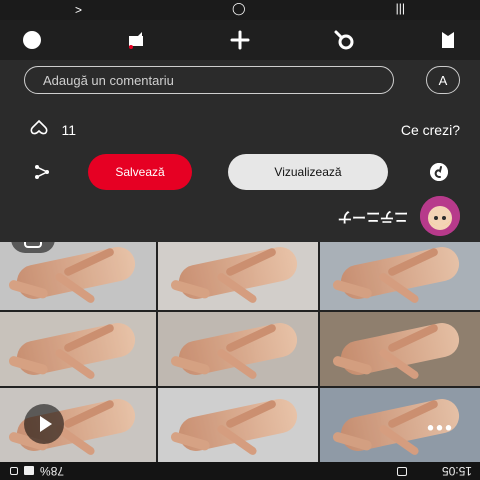 This screenshot has width=480, height=480. I want to click on next-button, so click(44, 424).